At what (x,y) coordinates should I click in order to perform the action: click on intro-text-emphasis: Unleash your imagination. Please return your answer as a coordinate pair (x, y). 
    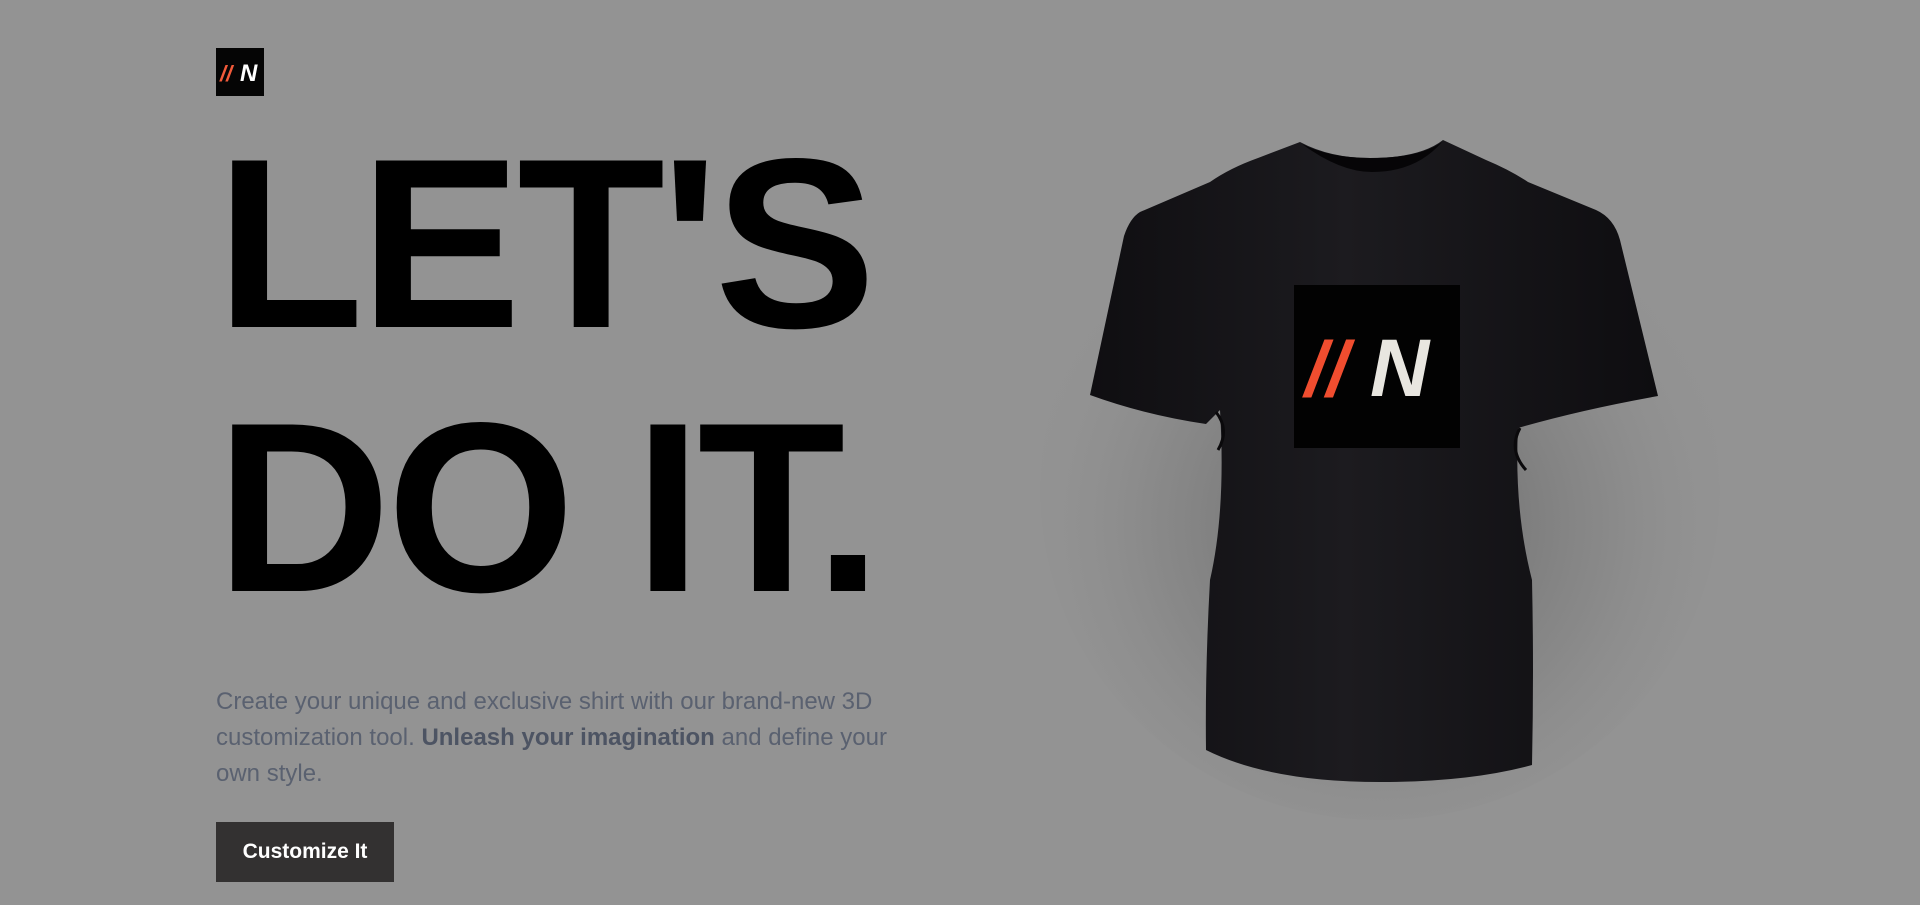
    Looking at the image, I should click on (568, 737).